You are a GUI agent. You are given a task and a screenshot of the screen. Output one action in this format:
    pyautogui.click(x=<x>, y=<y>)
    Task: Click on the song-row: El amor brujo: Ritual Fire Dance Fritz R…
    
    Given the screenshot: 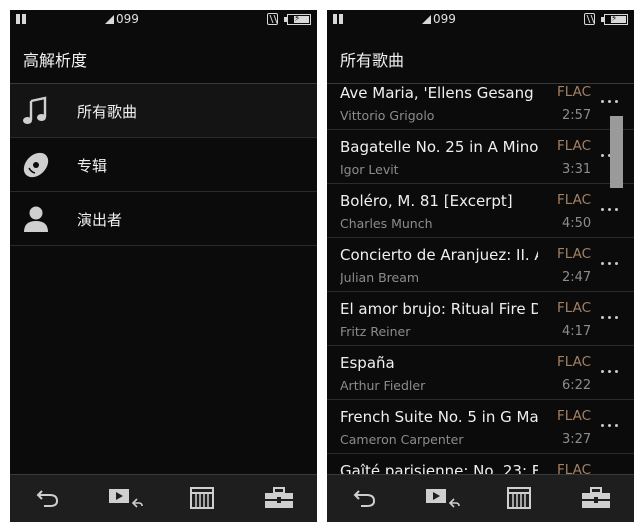 What is the action you would take?
    pyautogui.click(x=480, y=319)
    